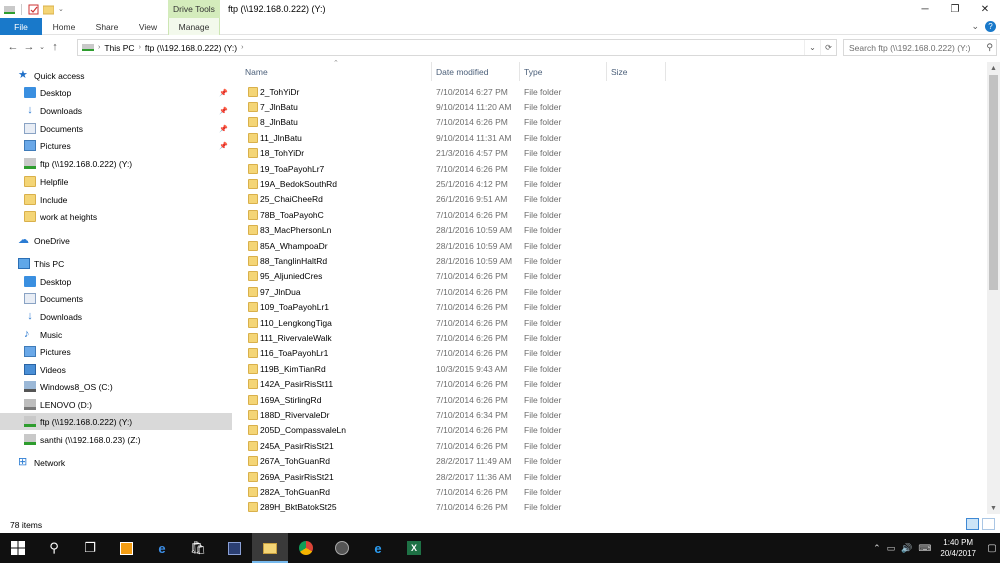 Image resolution: width=1000 pixels, height=563 pixels. I want to click on file-row: 2_TohYiDr 7/10/2014 6:27 PM File folder, so click(614, 91).